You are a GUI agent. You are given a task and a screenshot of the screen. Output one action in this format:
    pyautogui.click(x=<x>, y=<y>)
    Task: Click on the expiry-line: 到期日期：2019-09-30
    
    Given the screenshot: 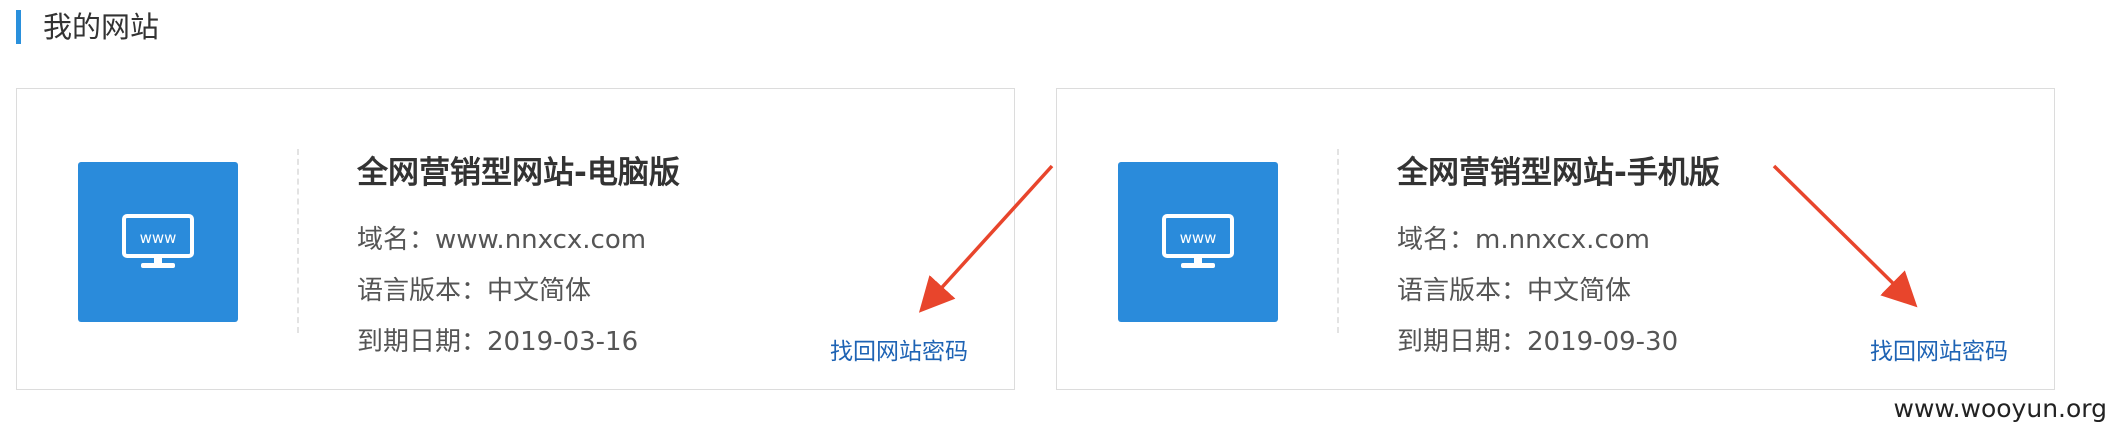 What is the action you would take?
    pyautogui.click(x=1537, y=339)
    